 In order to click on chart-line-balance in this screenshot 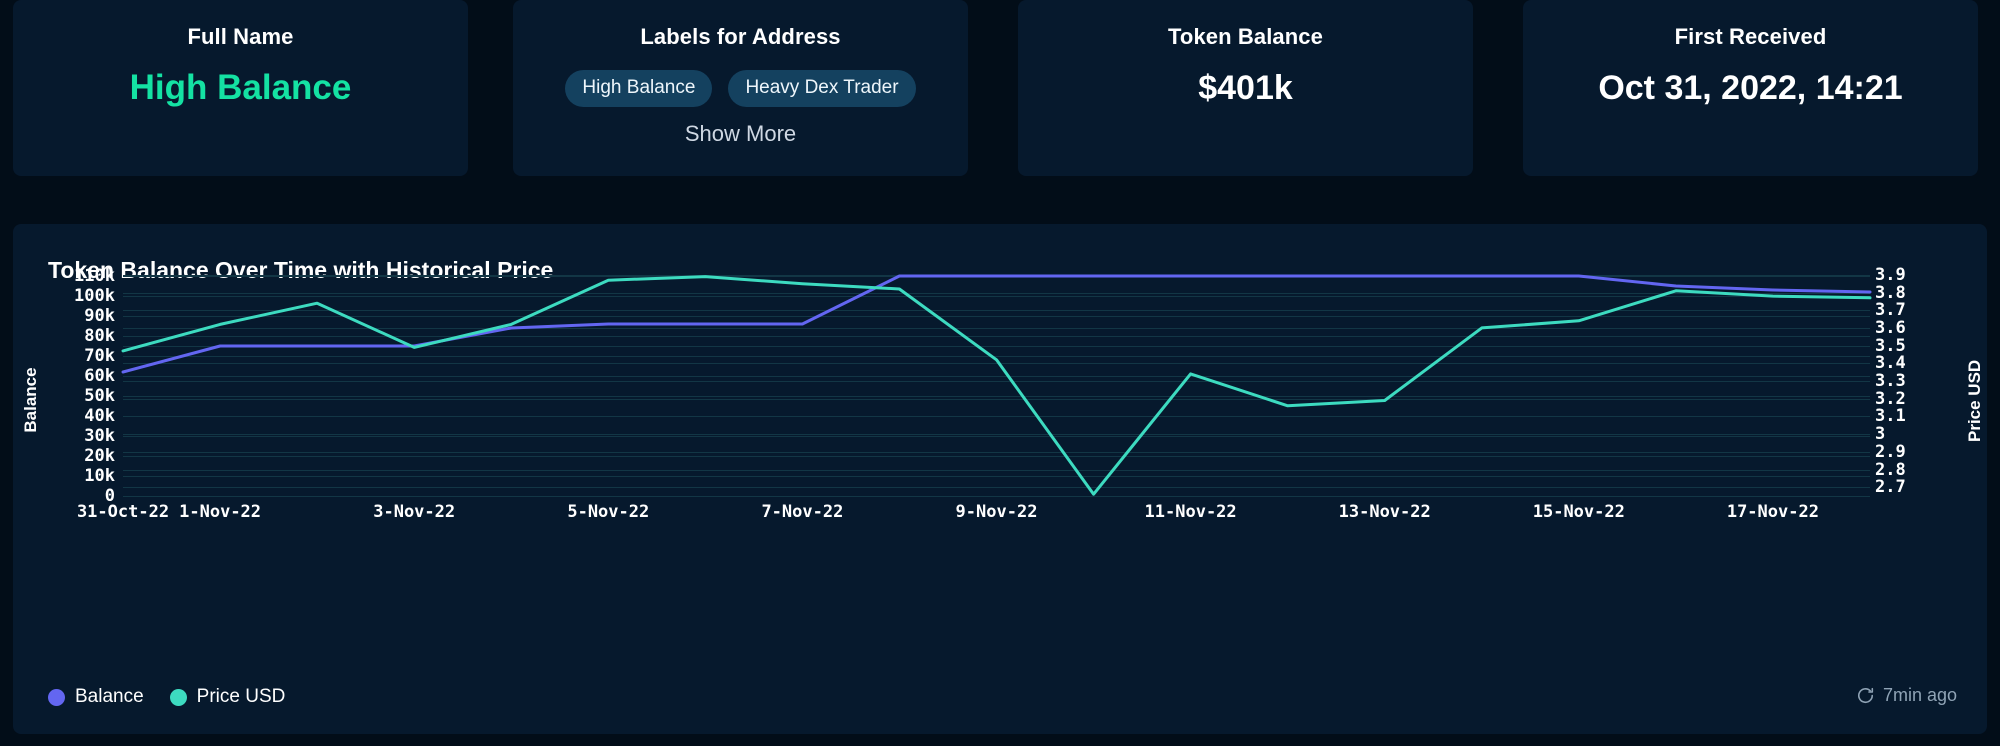, I will do `click(996, 324)`.